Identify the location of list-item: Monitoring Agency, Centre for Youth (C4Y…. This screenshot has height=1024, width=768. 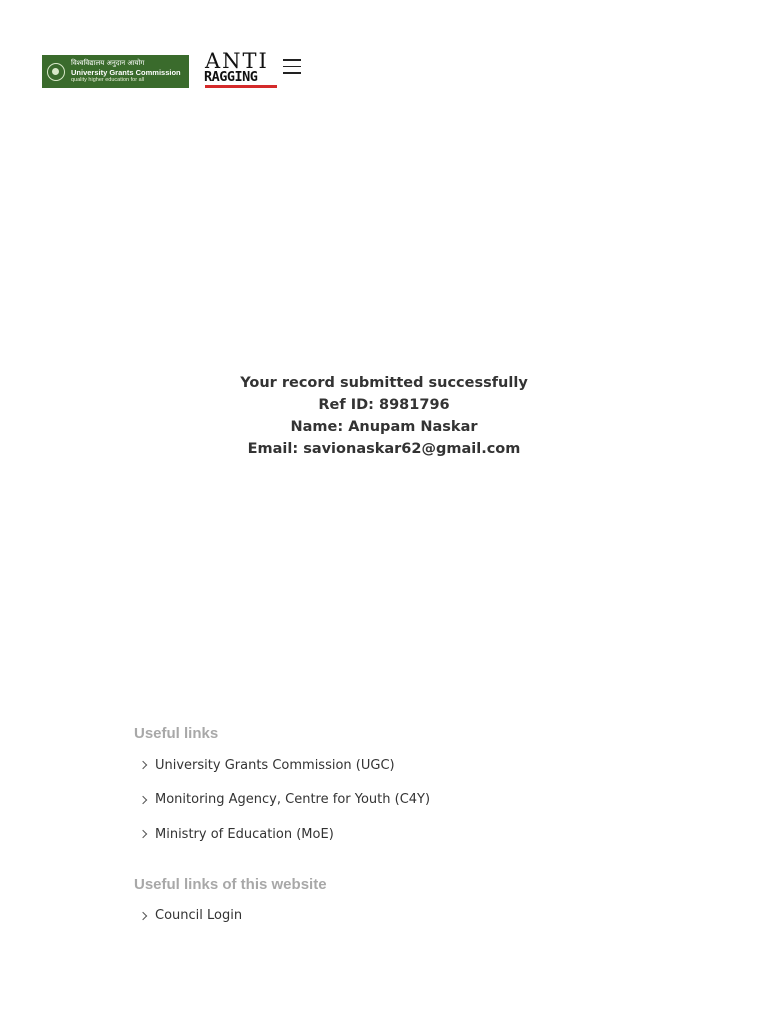
(414, 800).